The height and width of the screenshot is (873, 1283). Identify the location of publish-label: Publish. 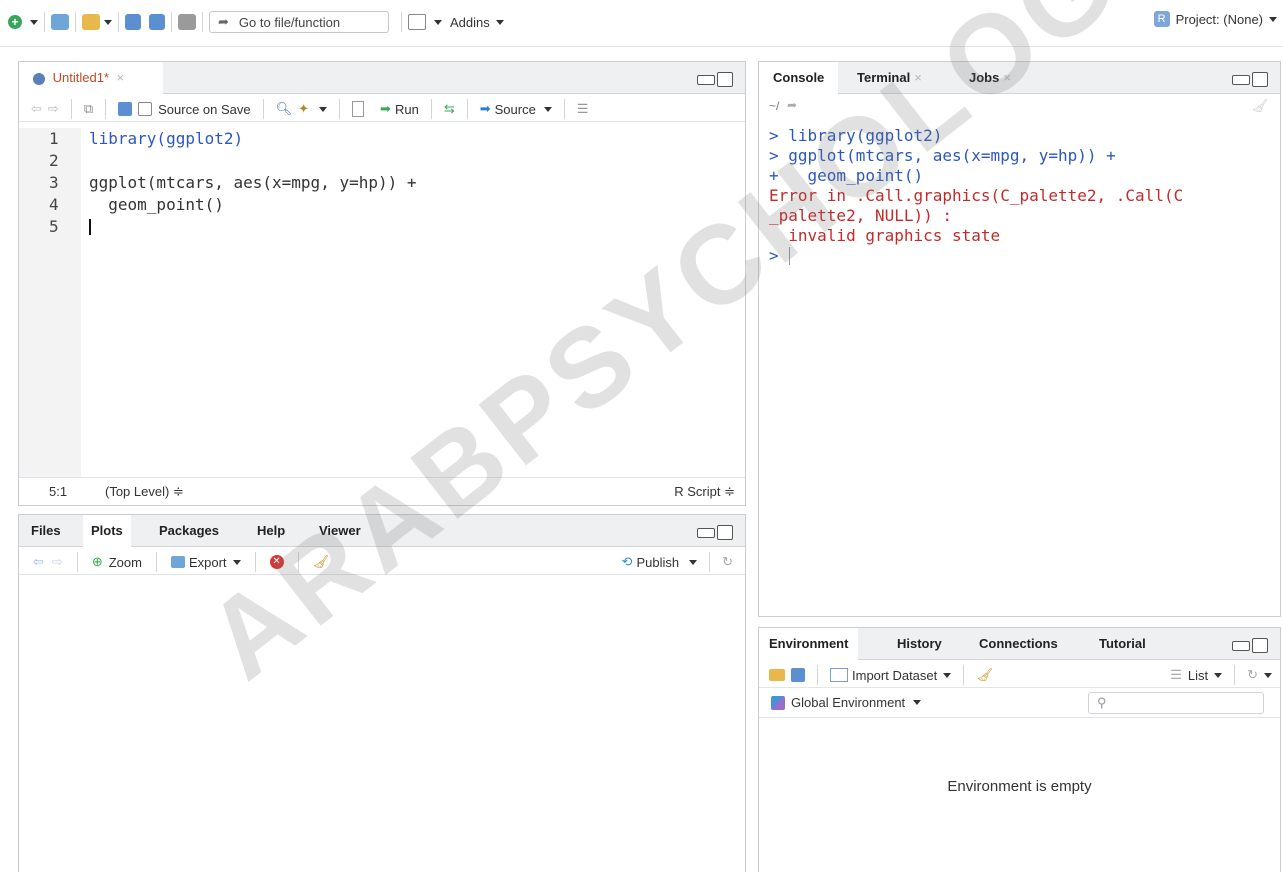
(658, 562).